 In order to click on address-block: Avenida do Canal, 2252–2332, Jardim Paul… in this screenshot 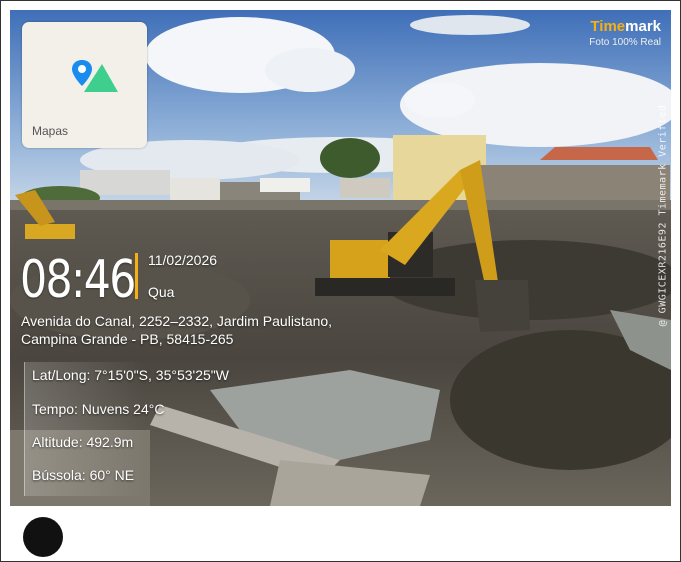, I will do `click(176, 330)`.